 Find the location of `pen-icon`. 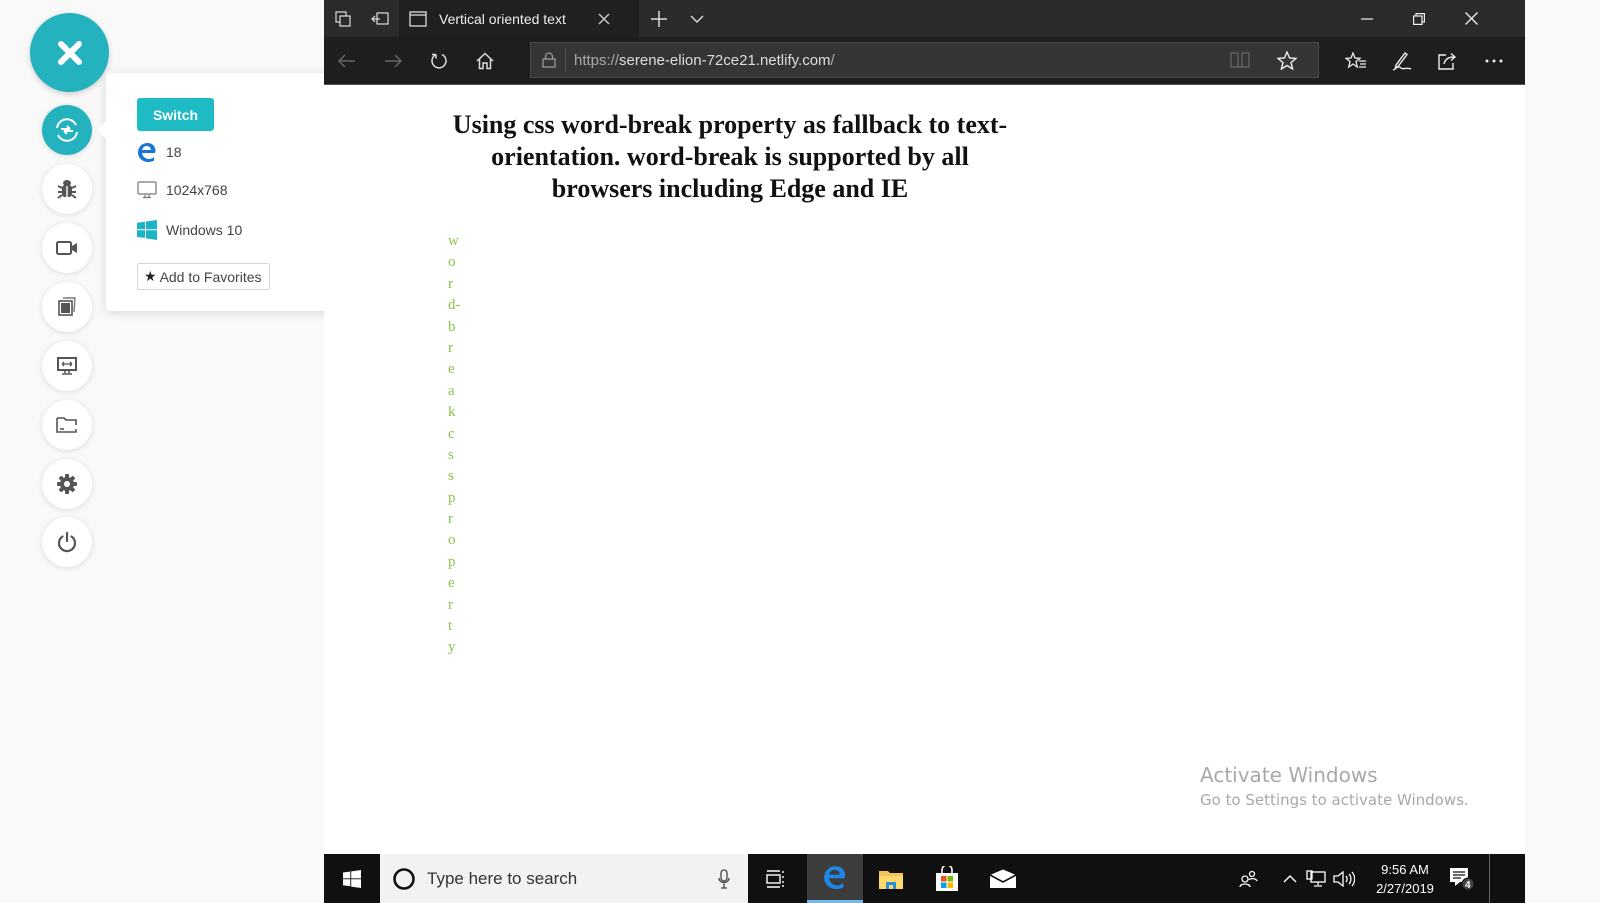

pen-icon is located at coordinates (1402, 61).